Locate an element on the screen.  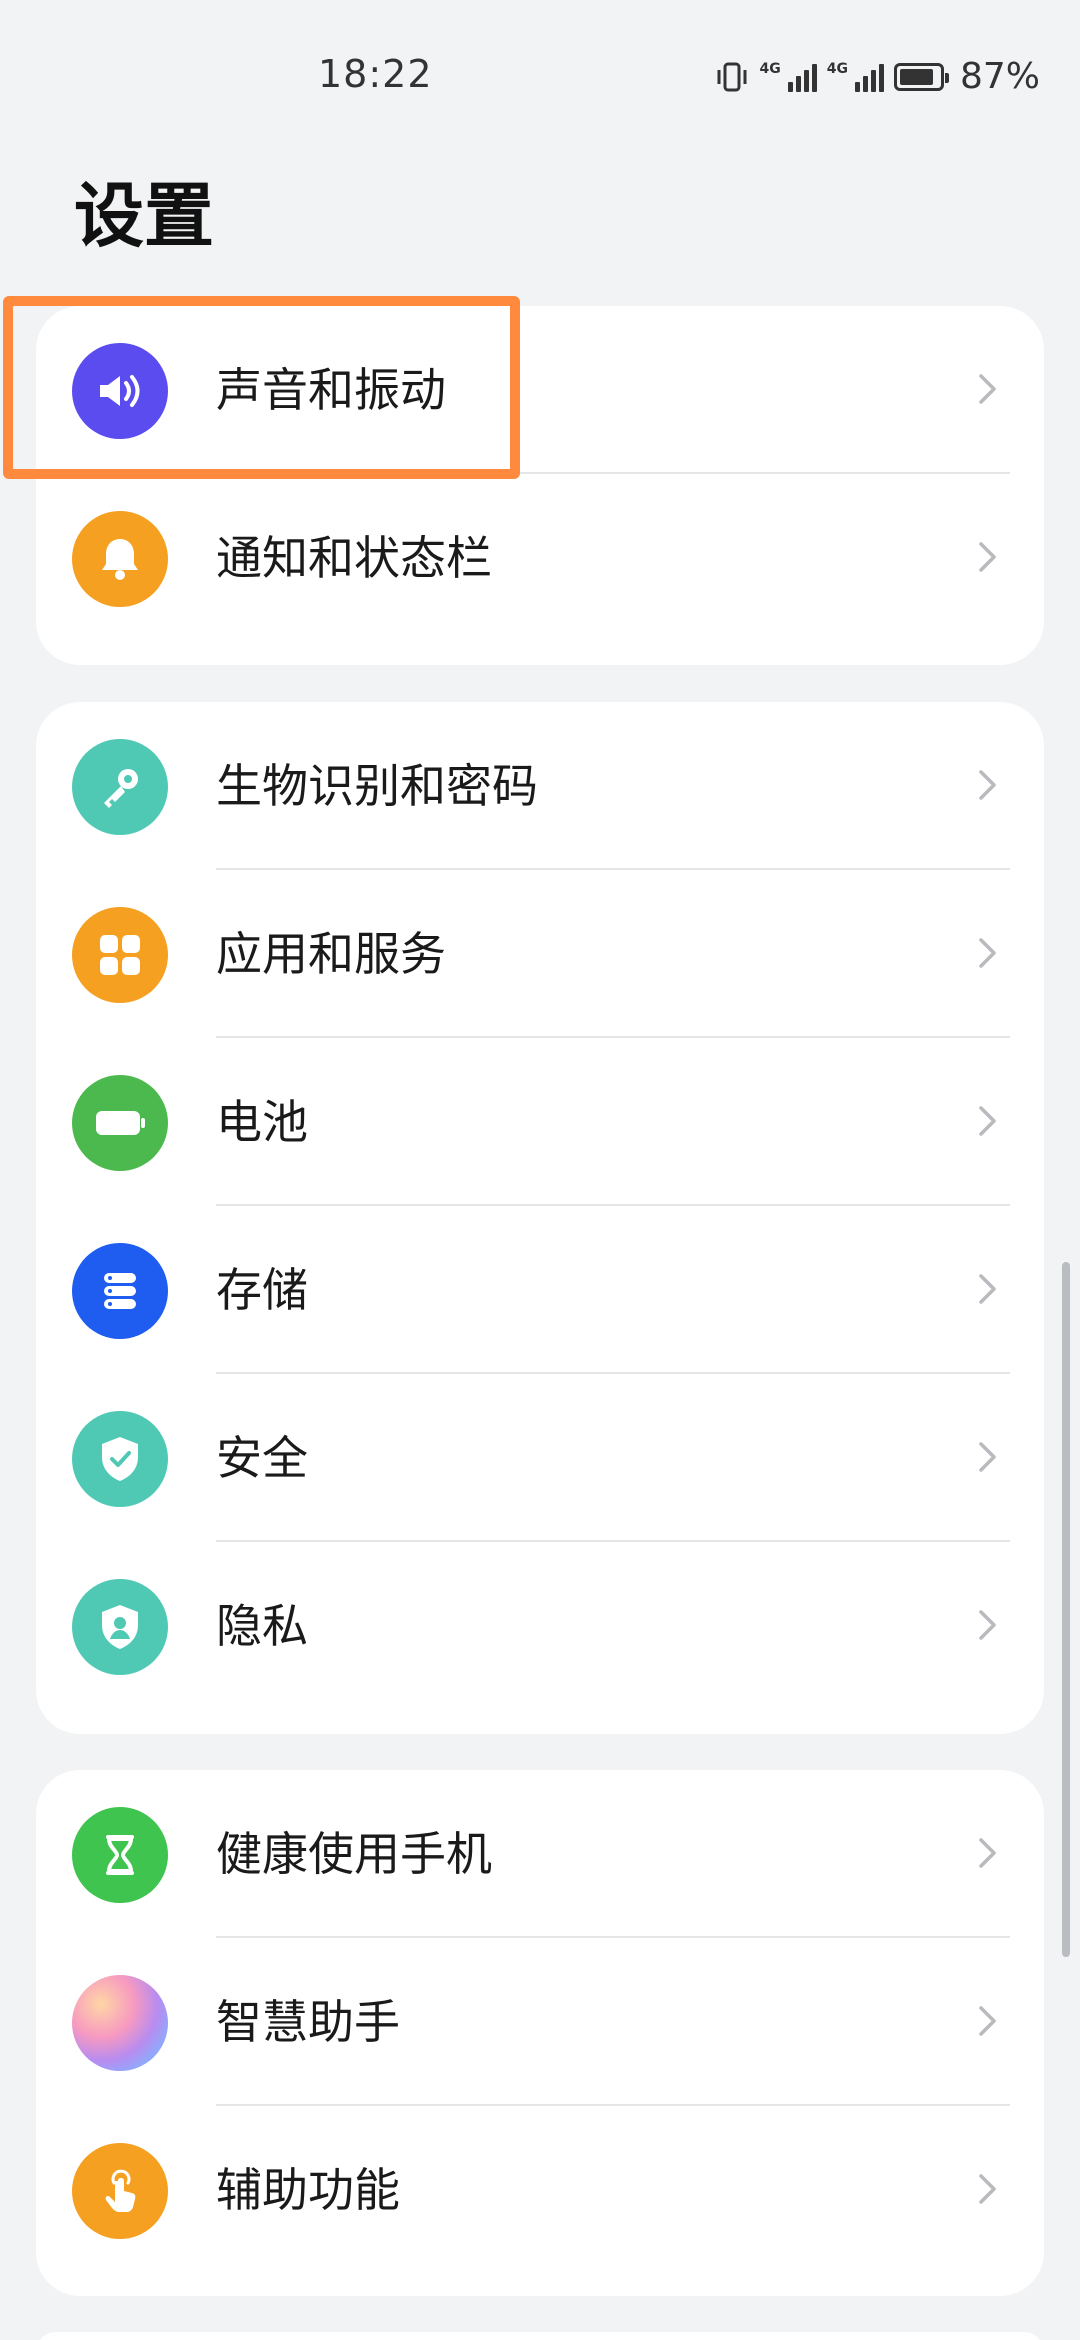
settings-item-assistant: 智慧助手 is located at coordinates (540, 2022).